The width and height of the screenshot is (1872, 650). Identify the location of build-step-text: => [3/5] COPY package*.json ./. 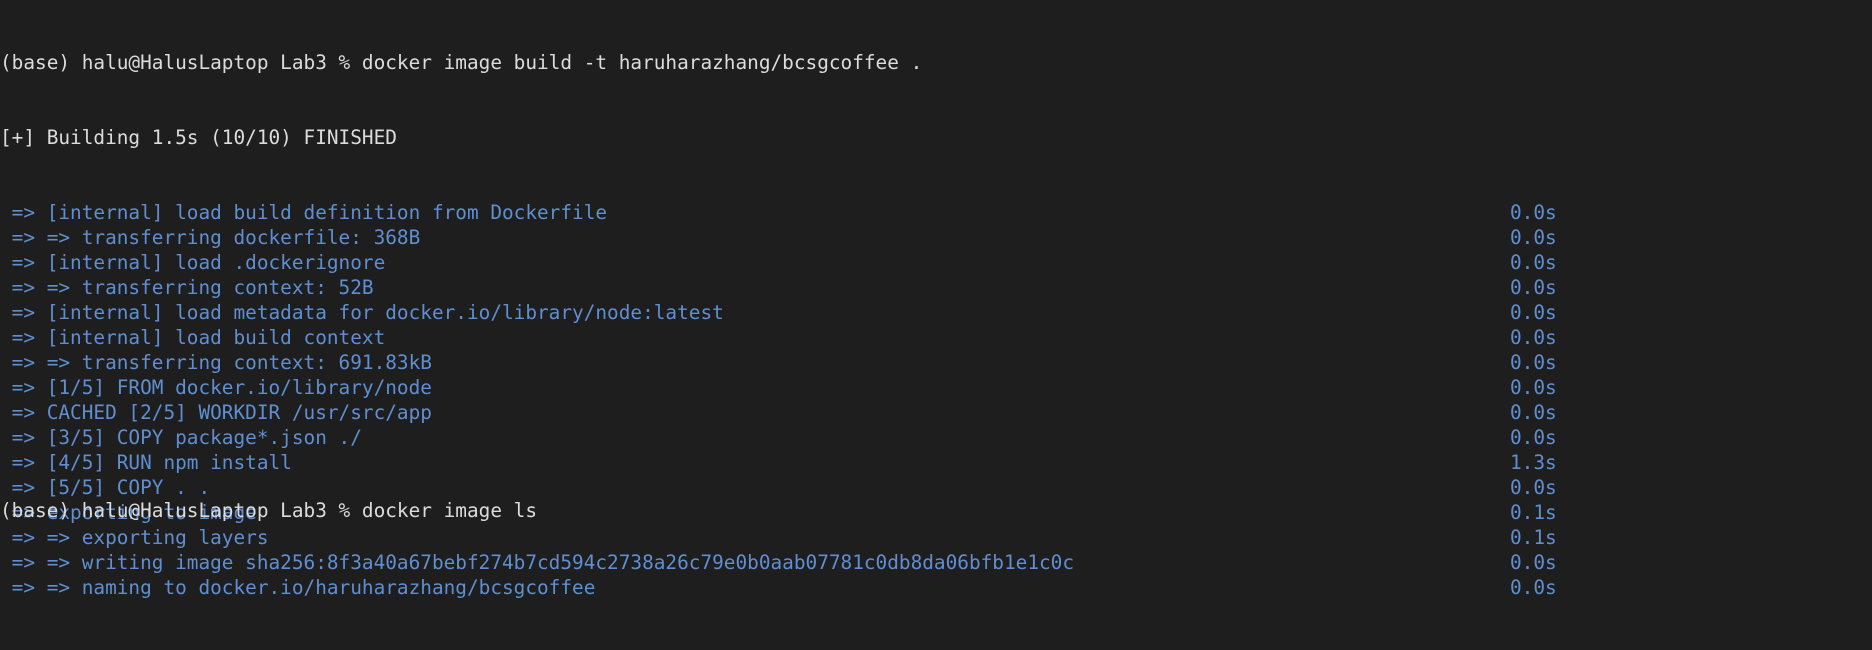
(181, 437).